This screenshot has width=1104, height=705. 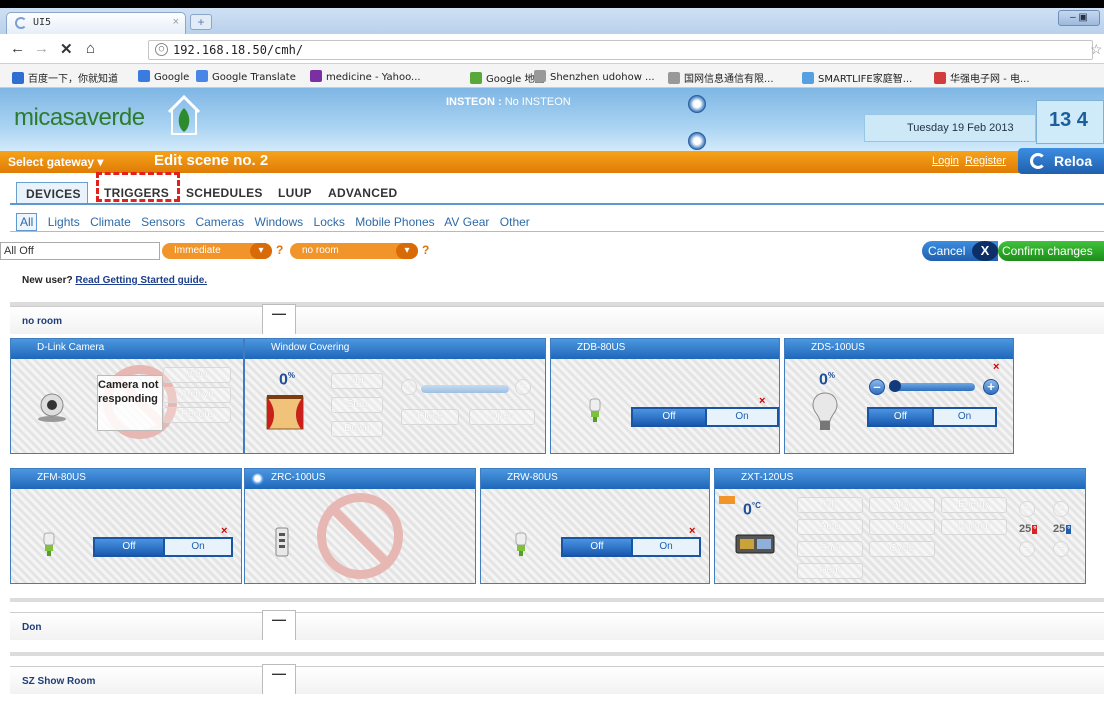 What do you see at coordinates (974, 505) in the screenshot?
I see `energy-button: Energy` at bounding box center [974, 505].